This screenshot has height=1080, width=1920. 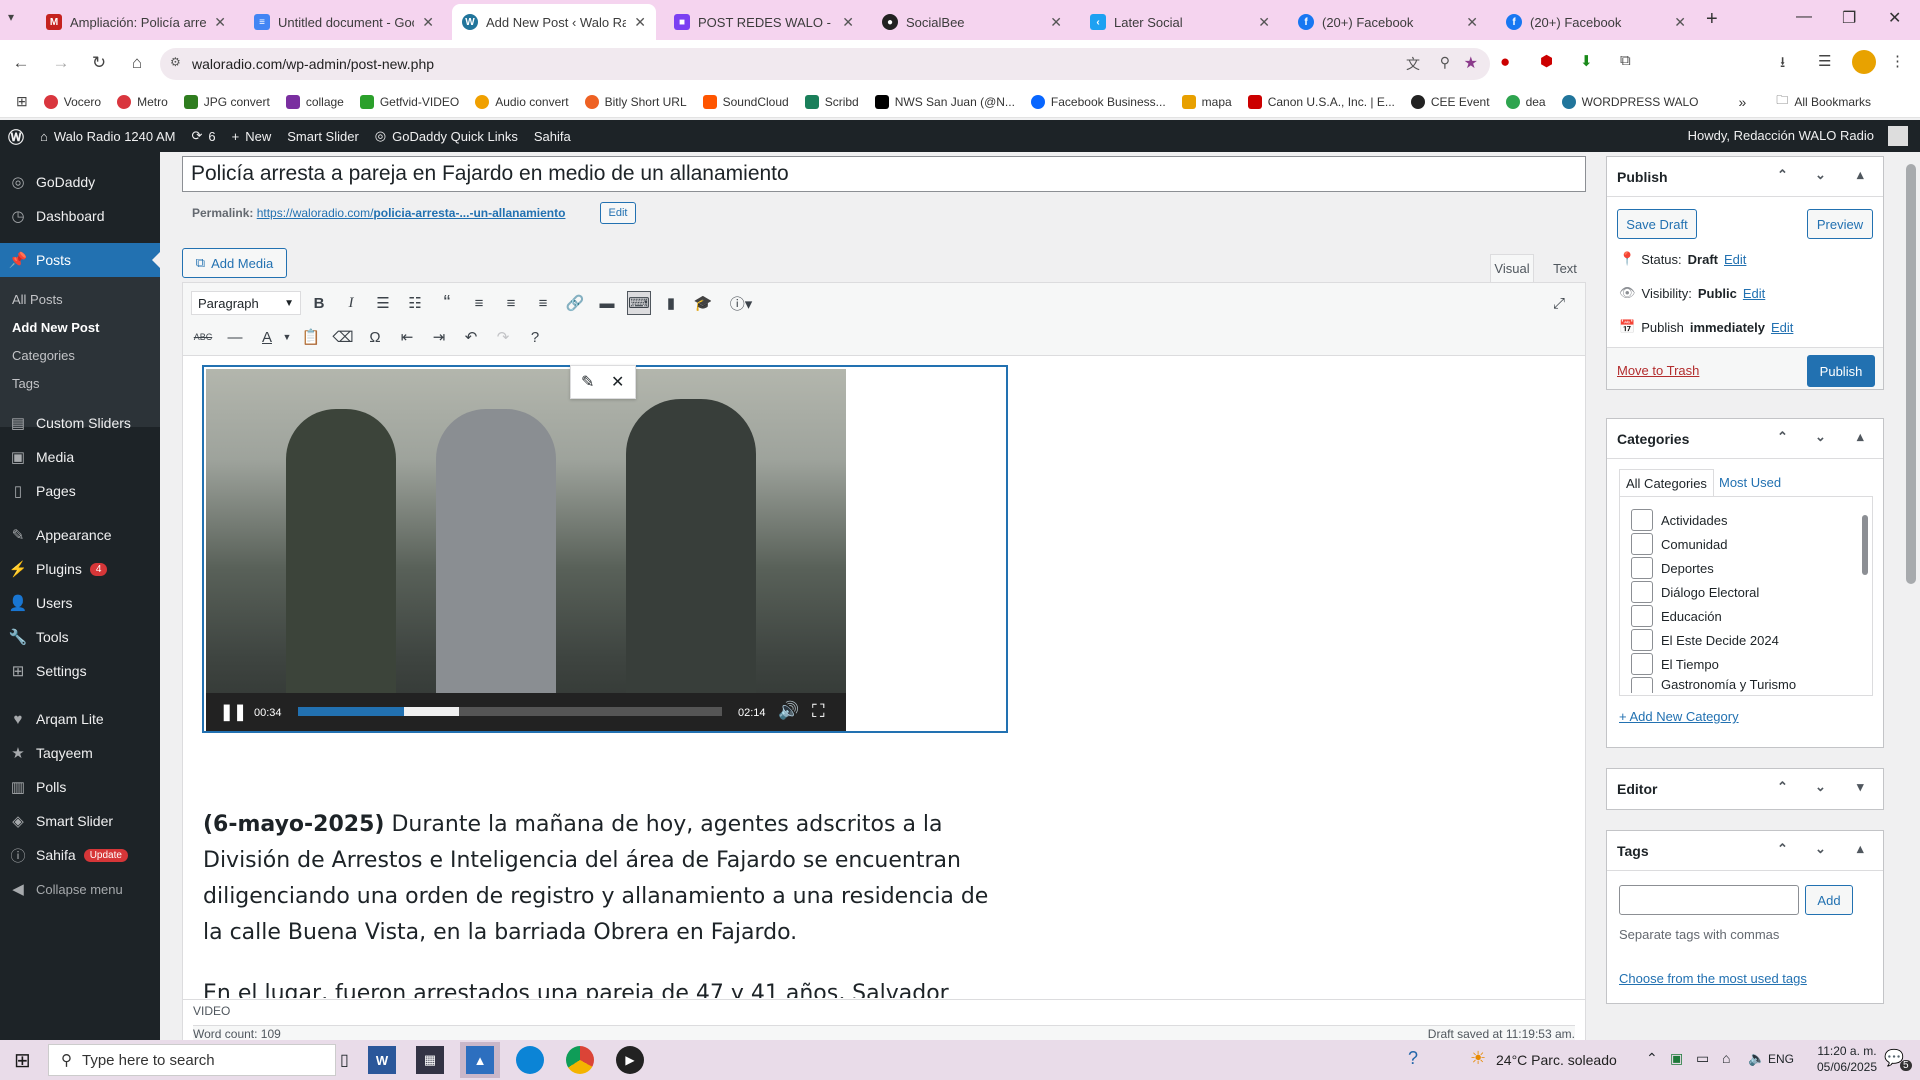 What do you see at coordinates (1781, 135) in the screenshot?
I see `howdy-user: Howdy, Redacción WALO Radio` at bounding box center [1781, 135].